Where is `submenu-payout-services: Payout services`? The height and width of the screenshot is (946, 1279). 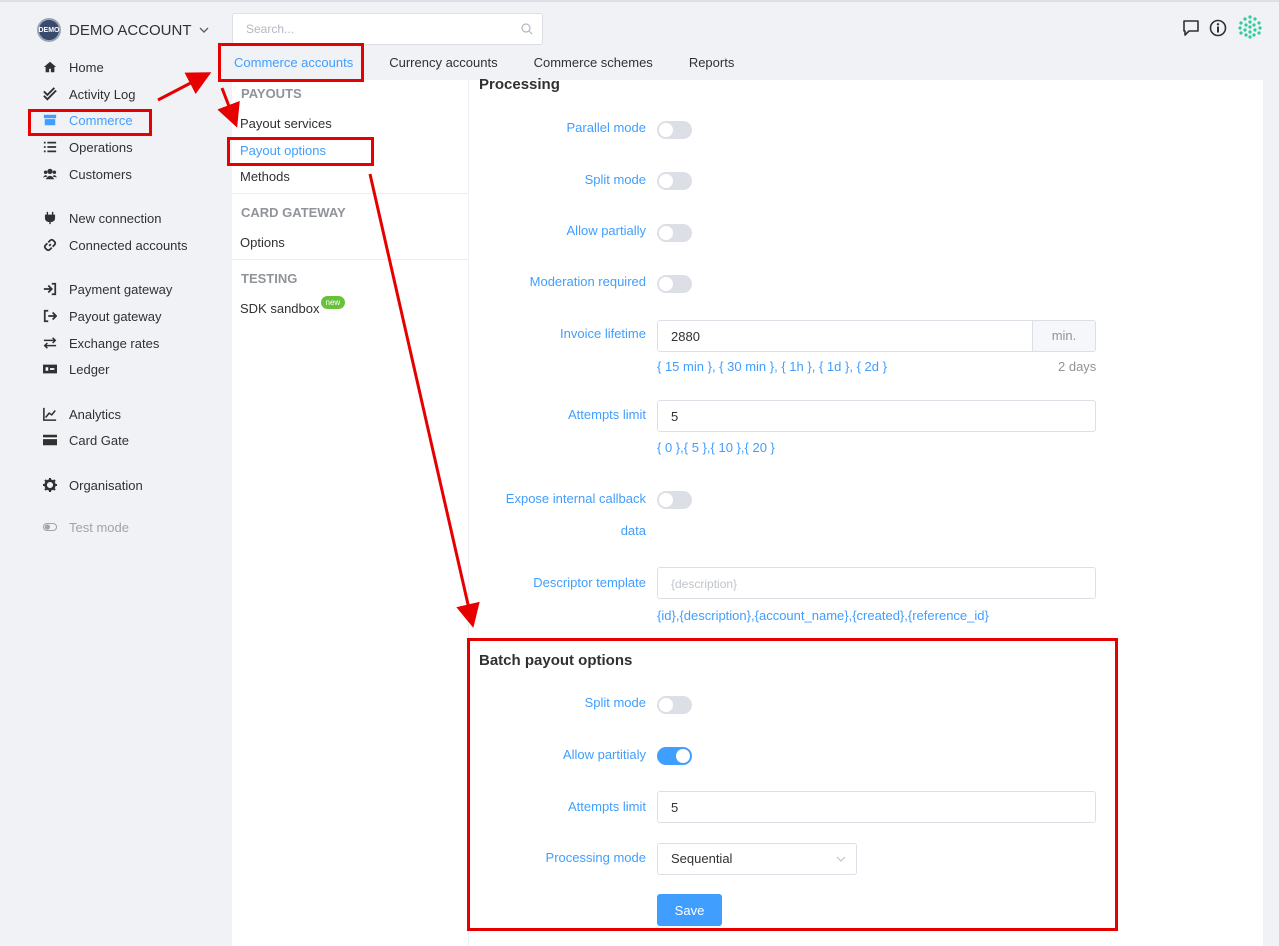
submenu-payout-services: Payout services is located at coordinates (286, 123).